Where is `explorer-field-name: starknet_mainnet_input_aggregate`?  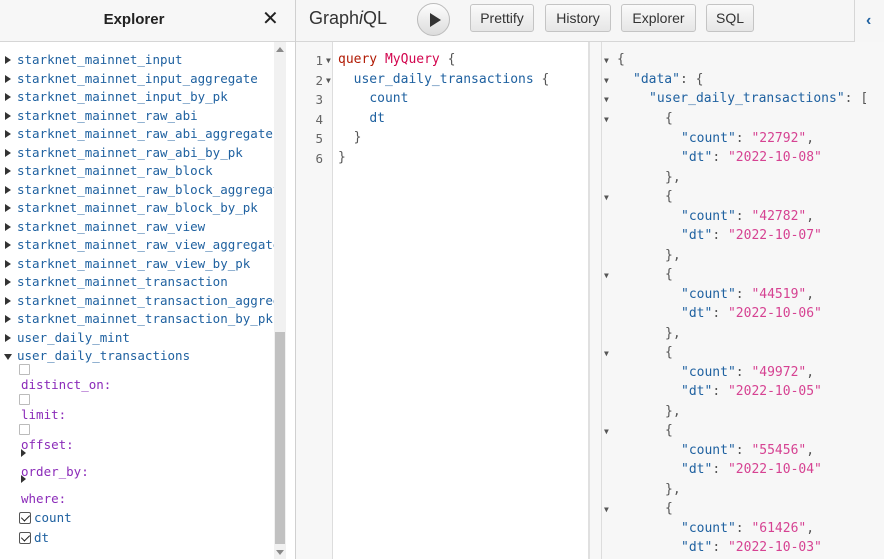 explorer-field-name: starknet_mainnet_input_aggregate is located at coordinates (137, 79).